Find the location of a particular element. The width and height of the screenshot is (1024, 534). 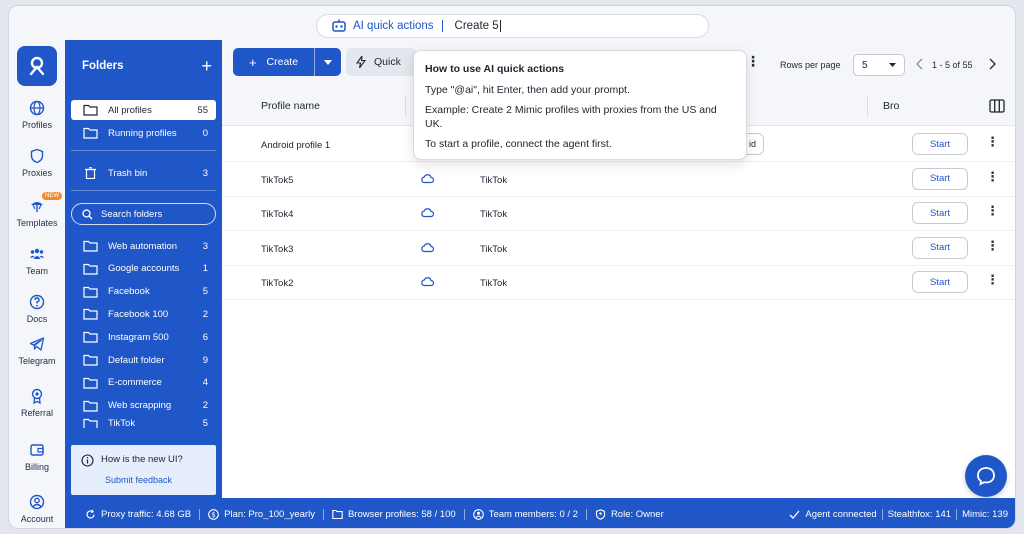

status-text: Team members: 0 / 2 is located at coordinates (533, 514).